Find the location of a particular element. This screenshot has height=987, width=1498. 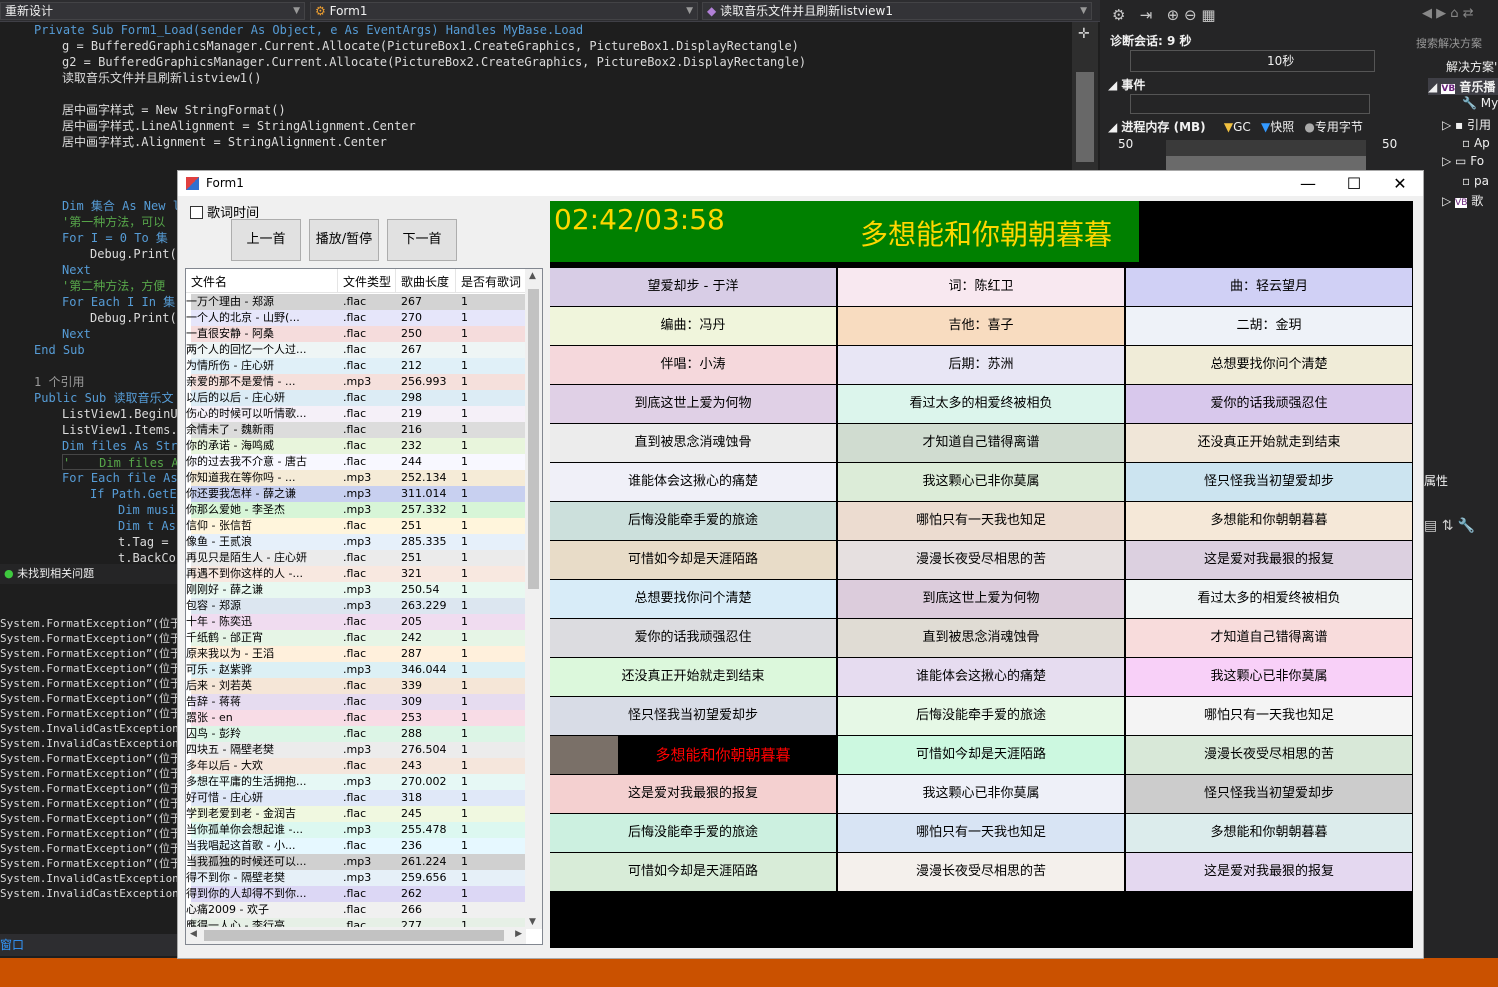

play-pause-button: 播放/暂停 is located at coordinates (344, 240).